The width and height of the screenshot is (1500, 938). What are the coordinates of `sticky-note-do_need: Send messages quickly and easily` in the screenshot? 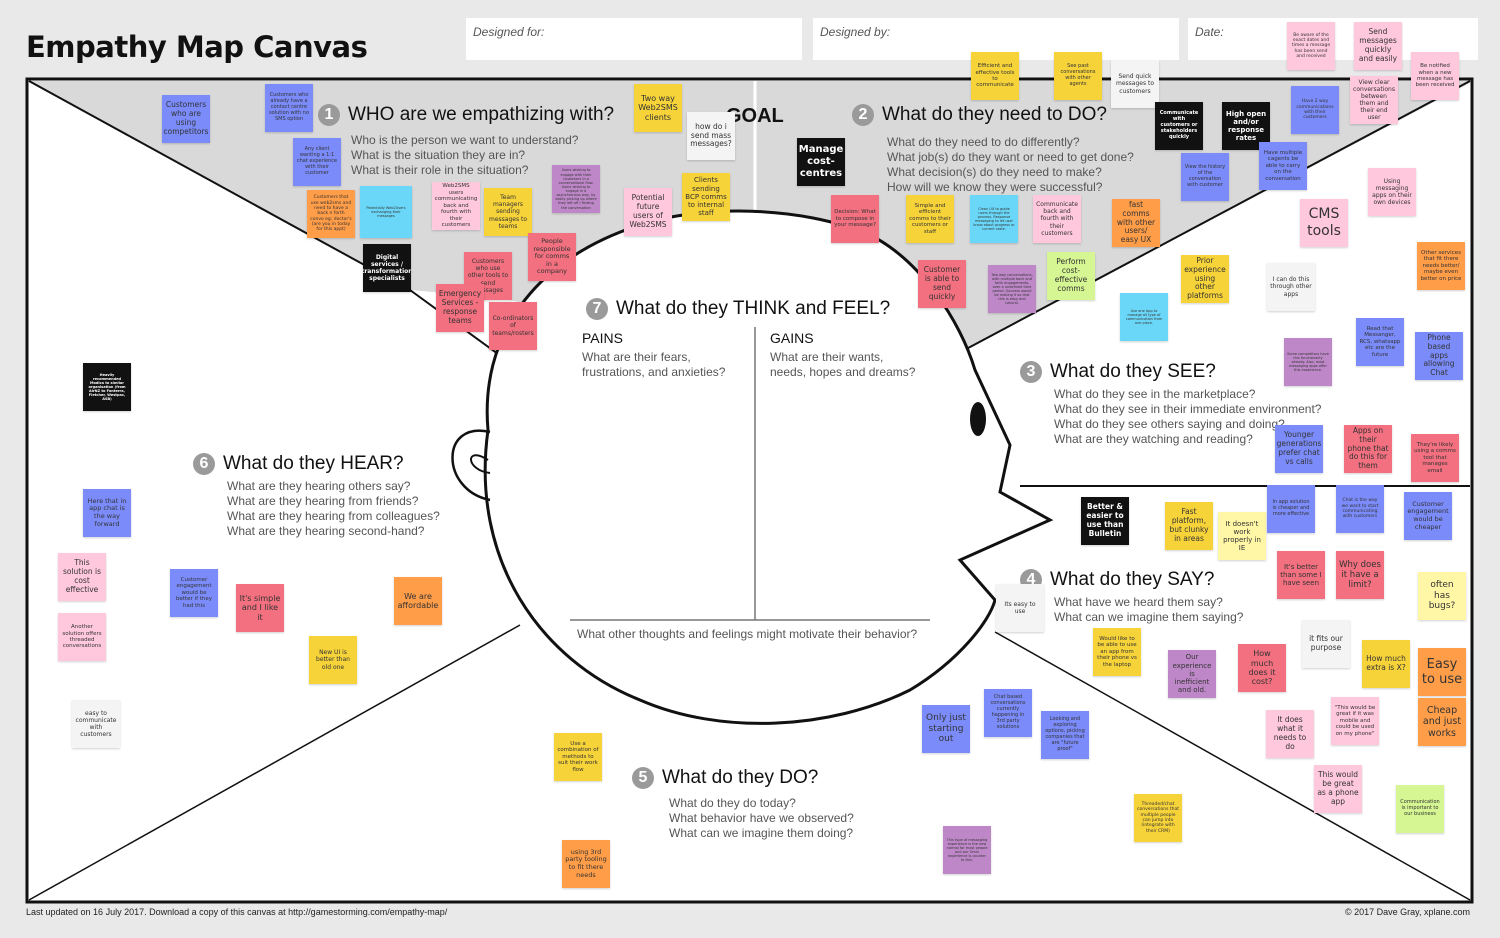 It's located at (1378, 46).